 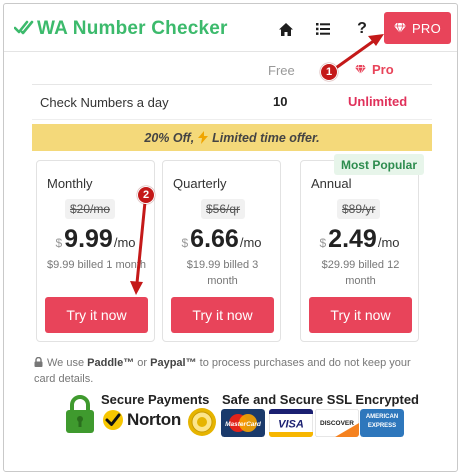 I want to click on visa-label: VISA, so click(x=291, y=425).